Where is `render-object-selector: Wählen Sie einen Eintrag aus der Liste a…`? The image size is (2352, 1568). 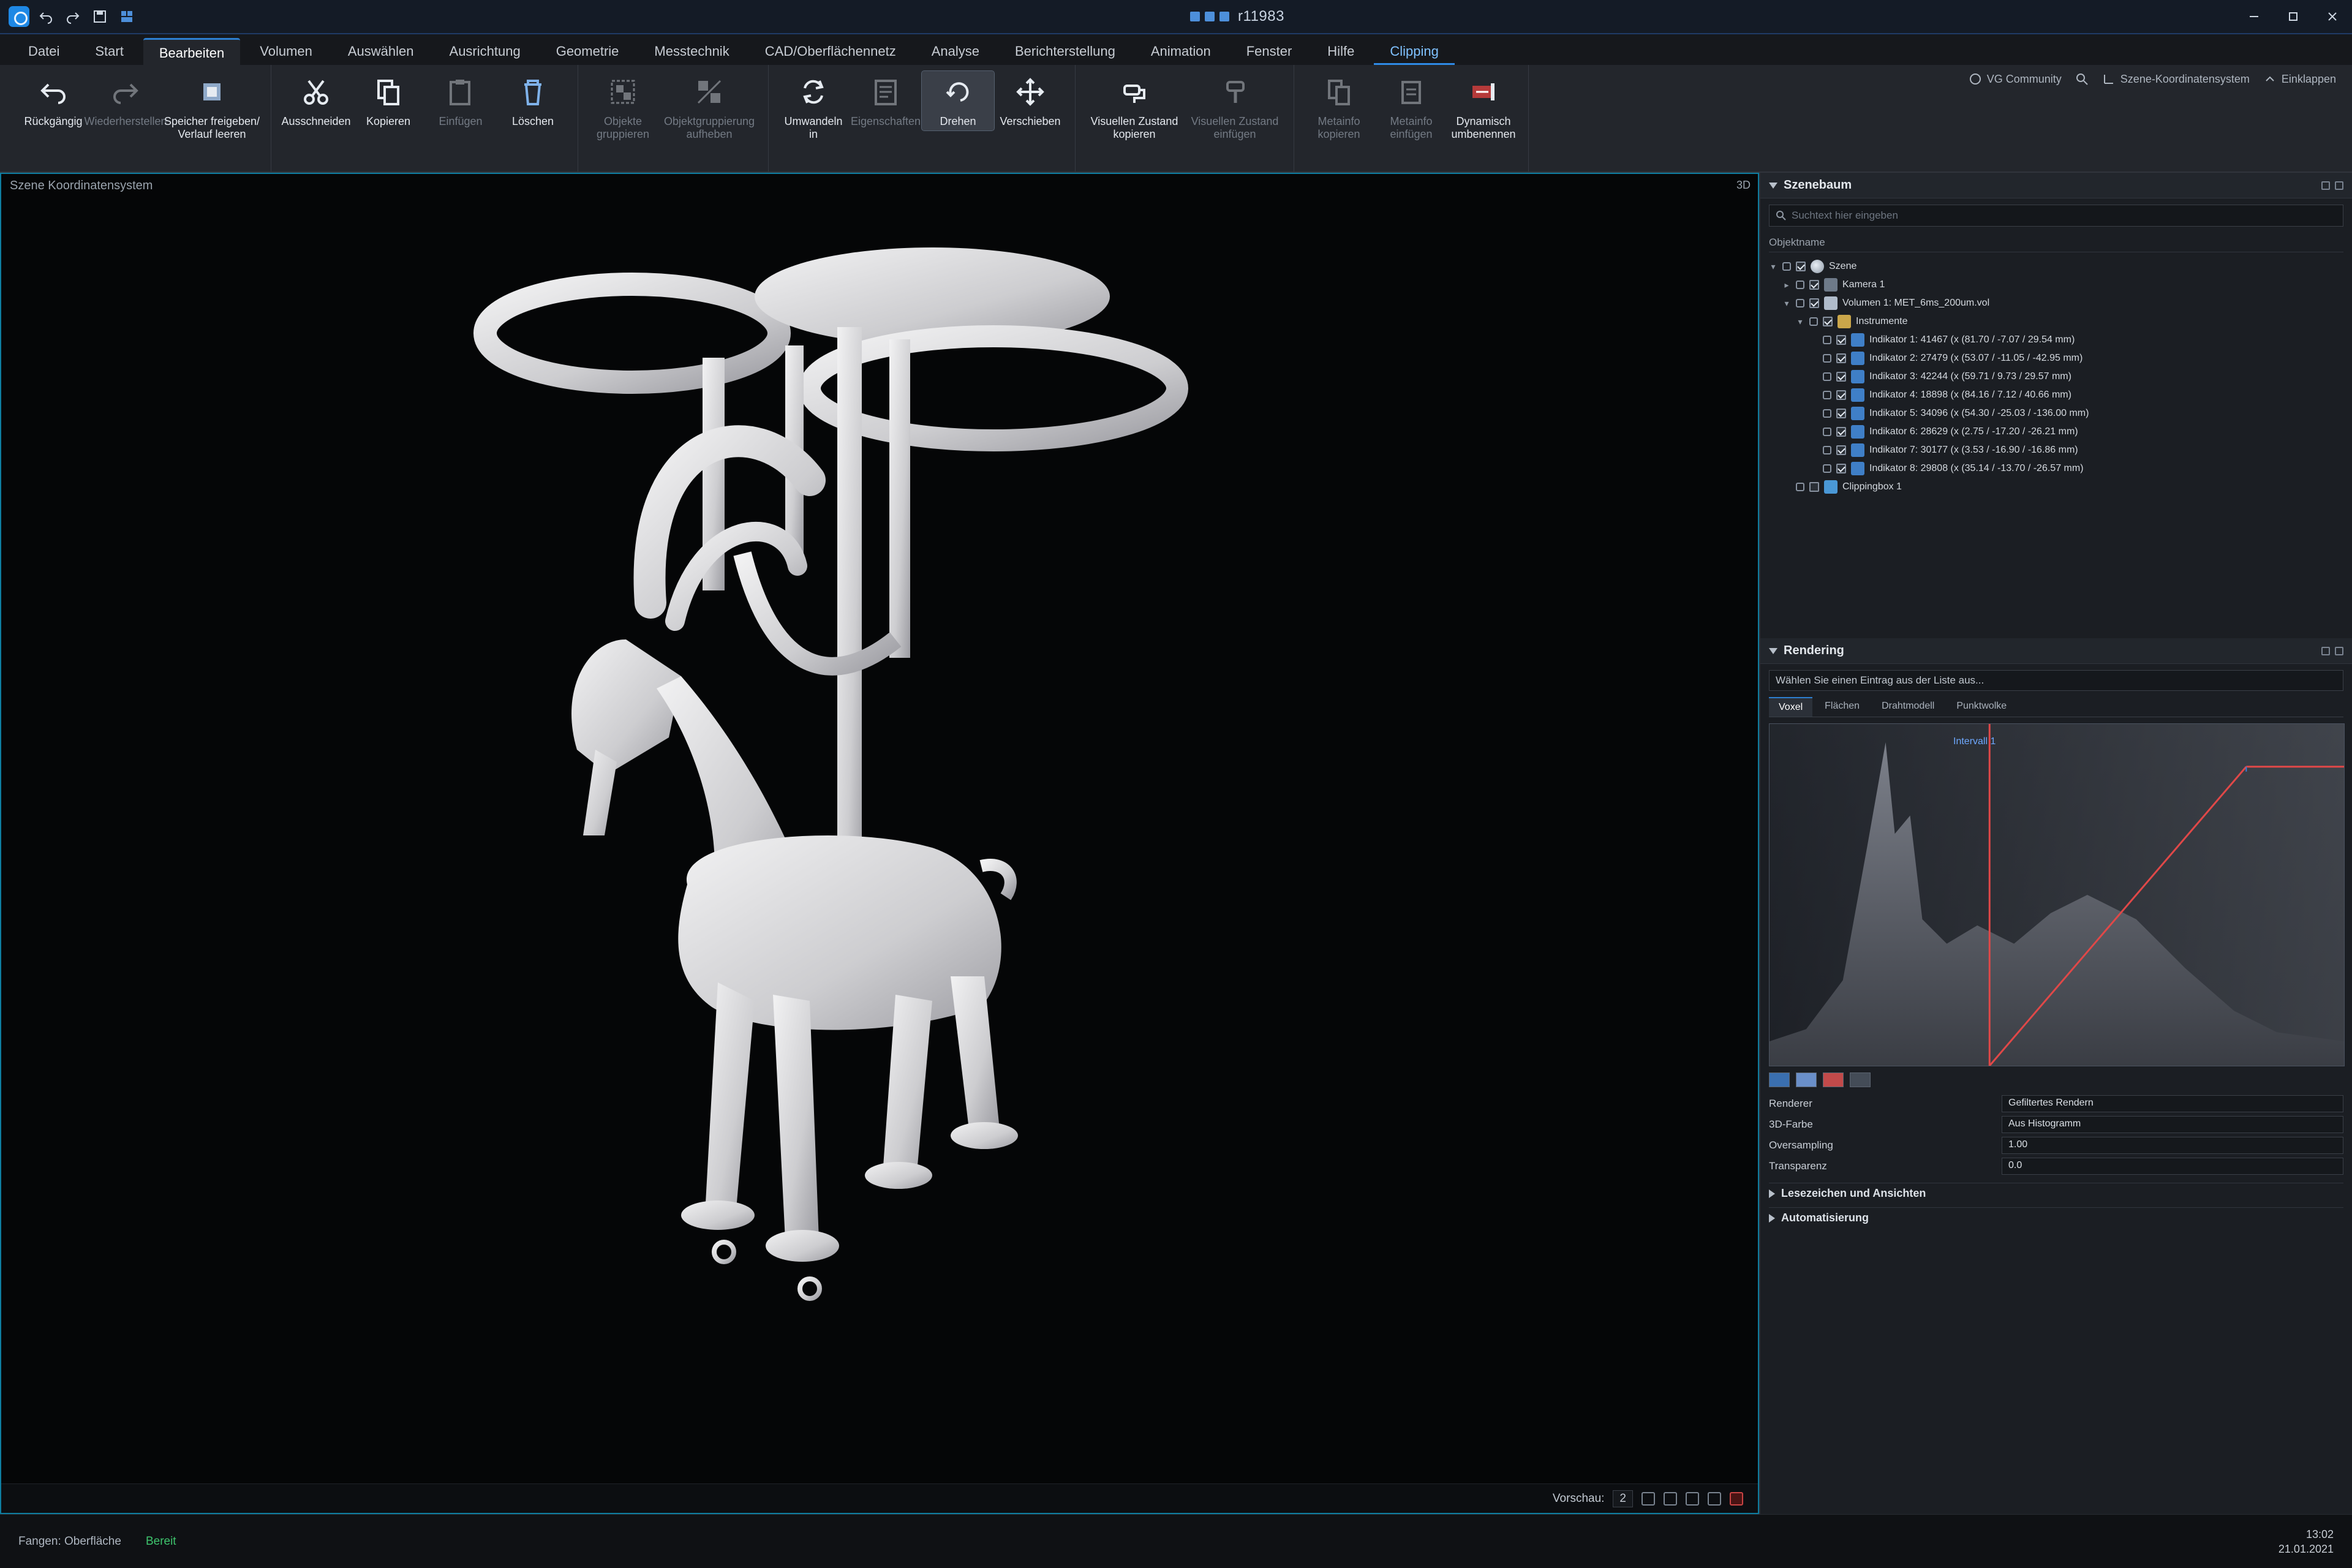
render-object-selector: Wählen Sie einen Eintrag aus der Liste a… is located at coordinates (2056, 680).